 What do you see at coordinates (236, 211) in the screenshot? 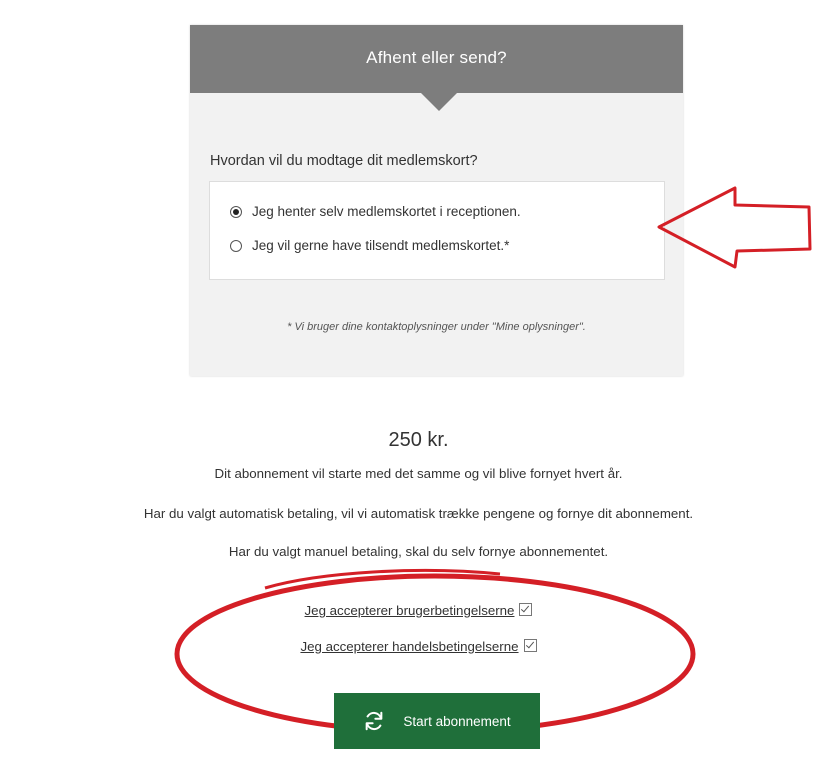
I see `radio-pickup` at bounding box center [236, 211].